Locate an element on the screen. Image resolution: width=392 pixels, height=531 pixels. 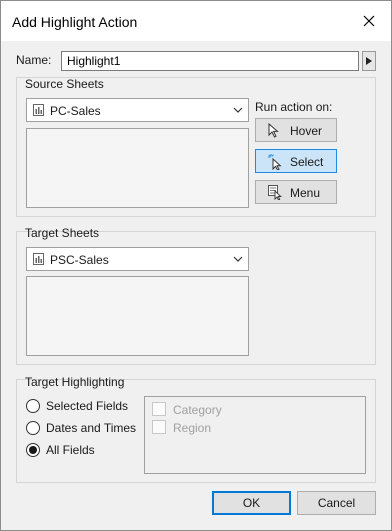
ok-button: OK is located at coordinates (251, 503).